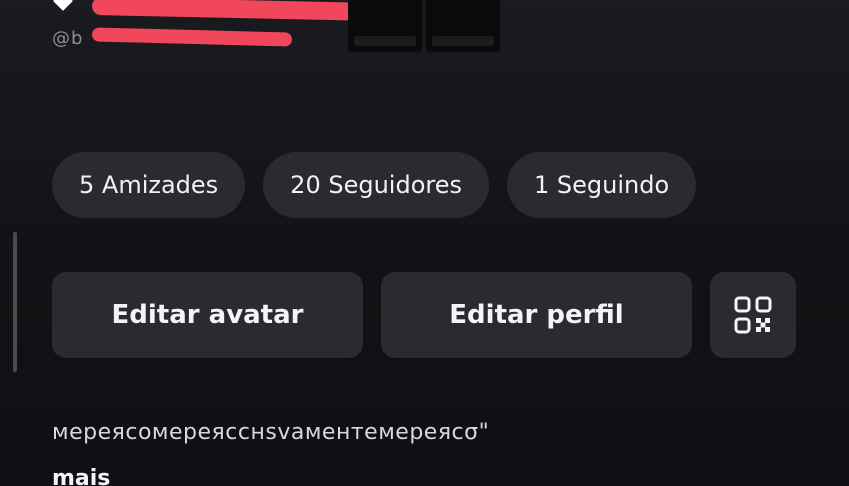  I want to click on bio-more-link: mais, so click(81, 476).